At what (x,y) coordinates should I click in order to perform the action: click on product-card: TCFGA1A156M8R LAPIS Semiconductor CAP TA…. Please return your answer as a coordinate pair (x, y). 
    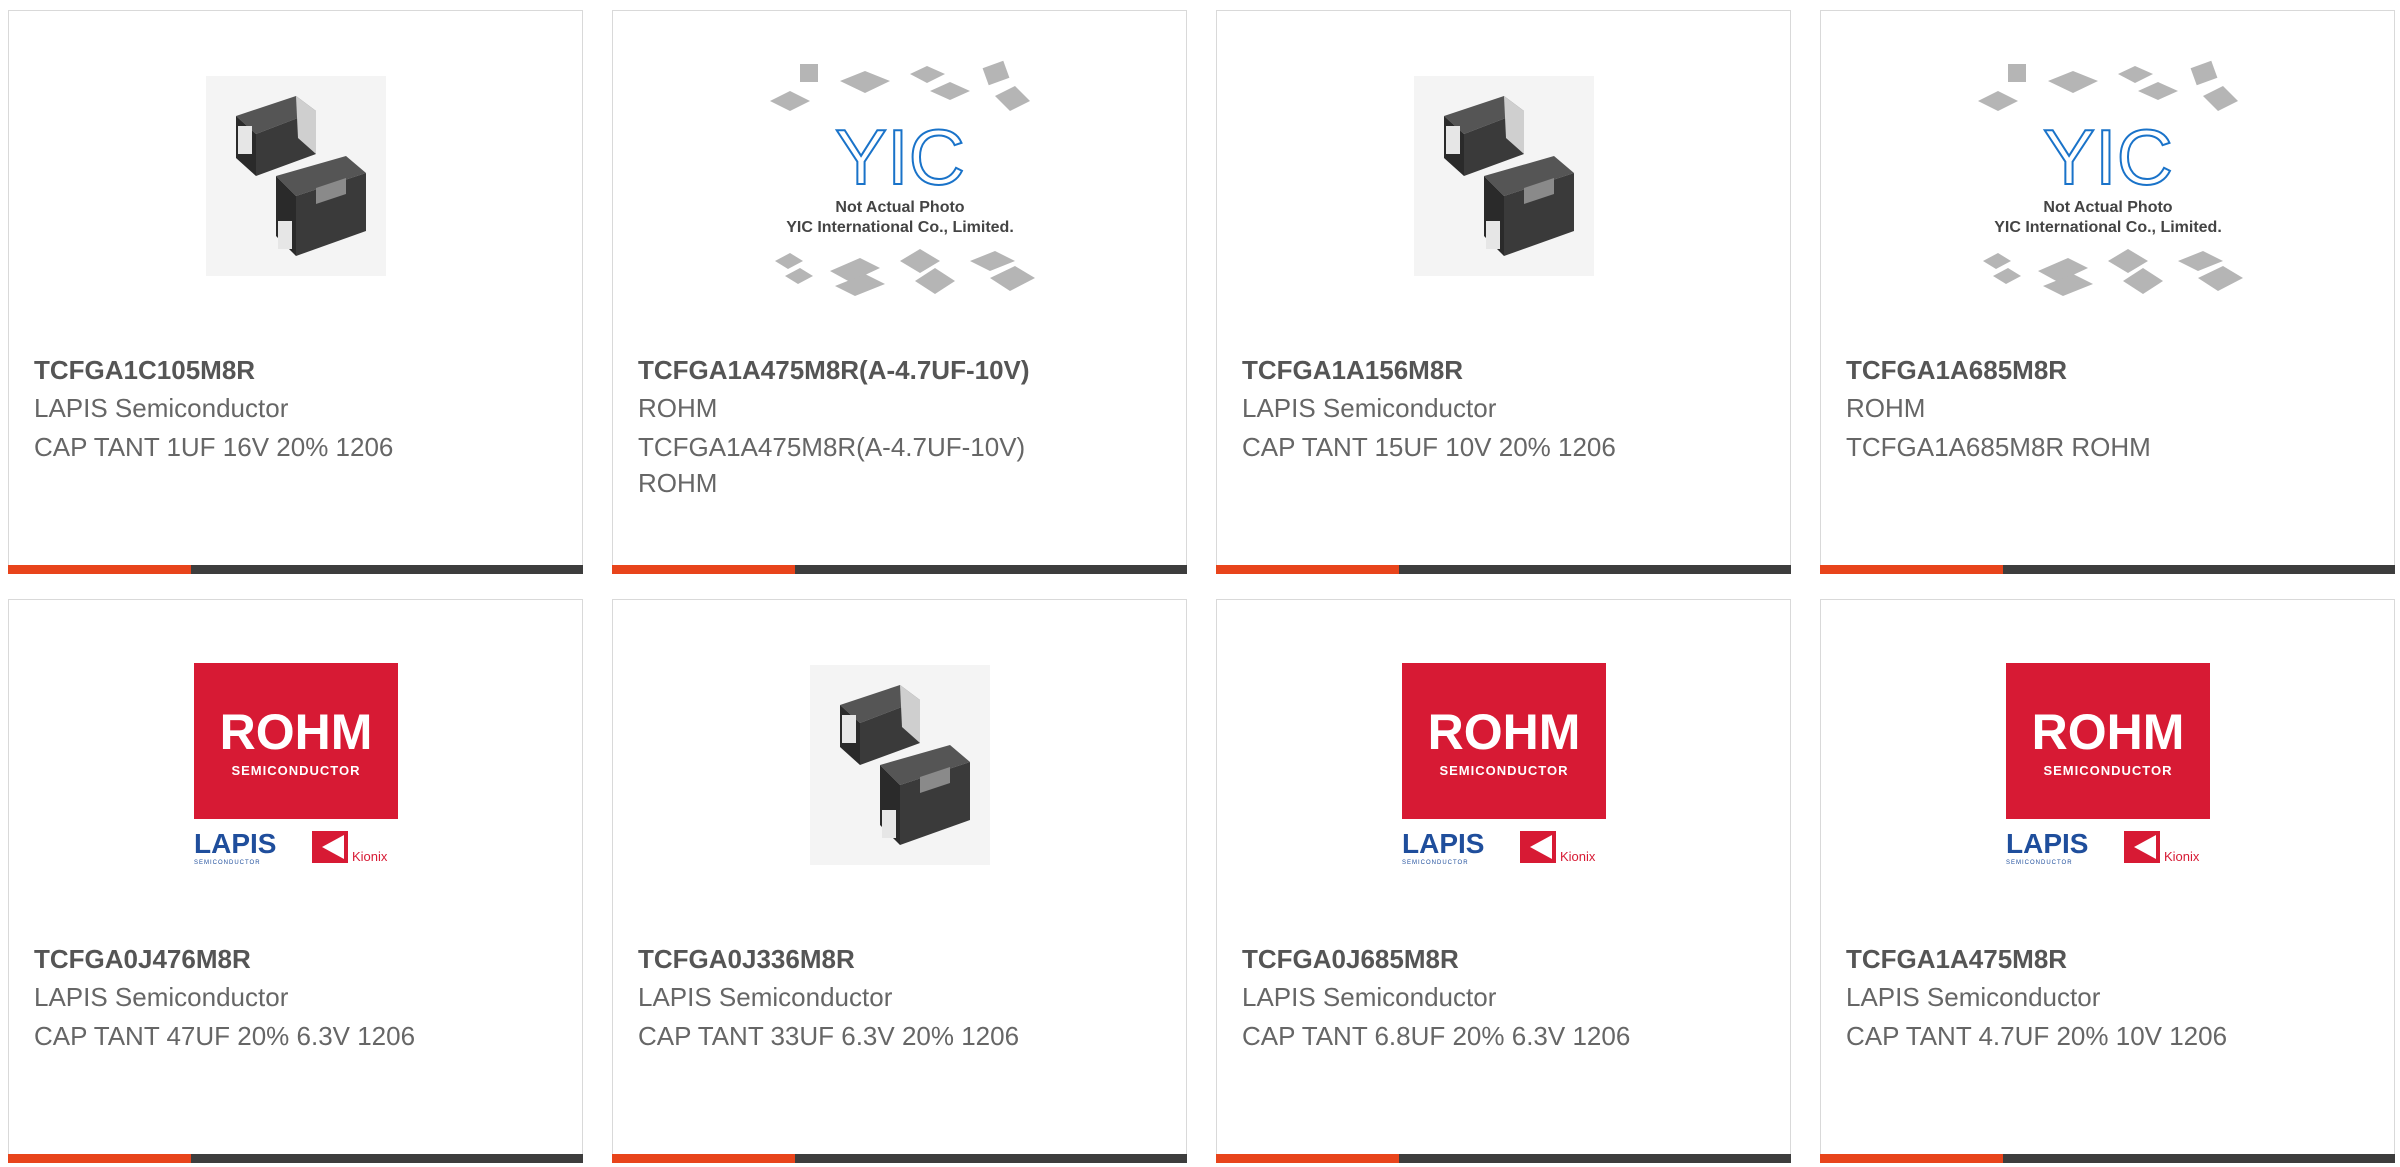
    Looking at the image, I should click on (1503, 292).